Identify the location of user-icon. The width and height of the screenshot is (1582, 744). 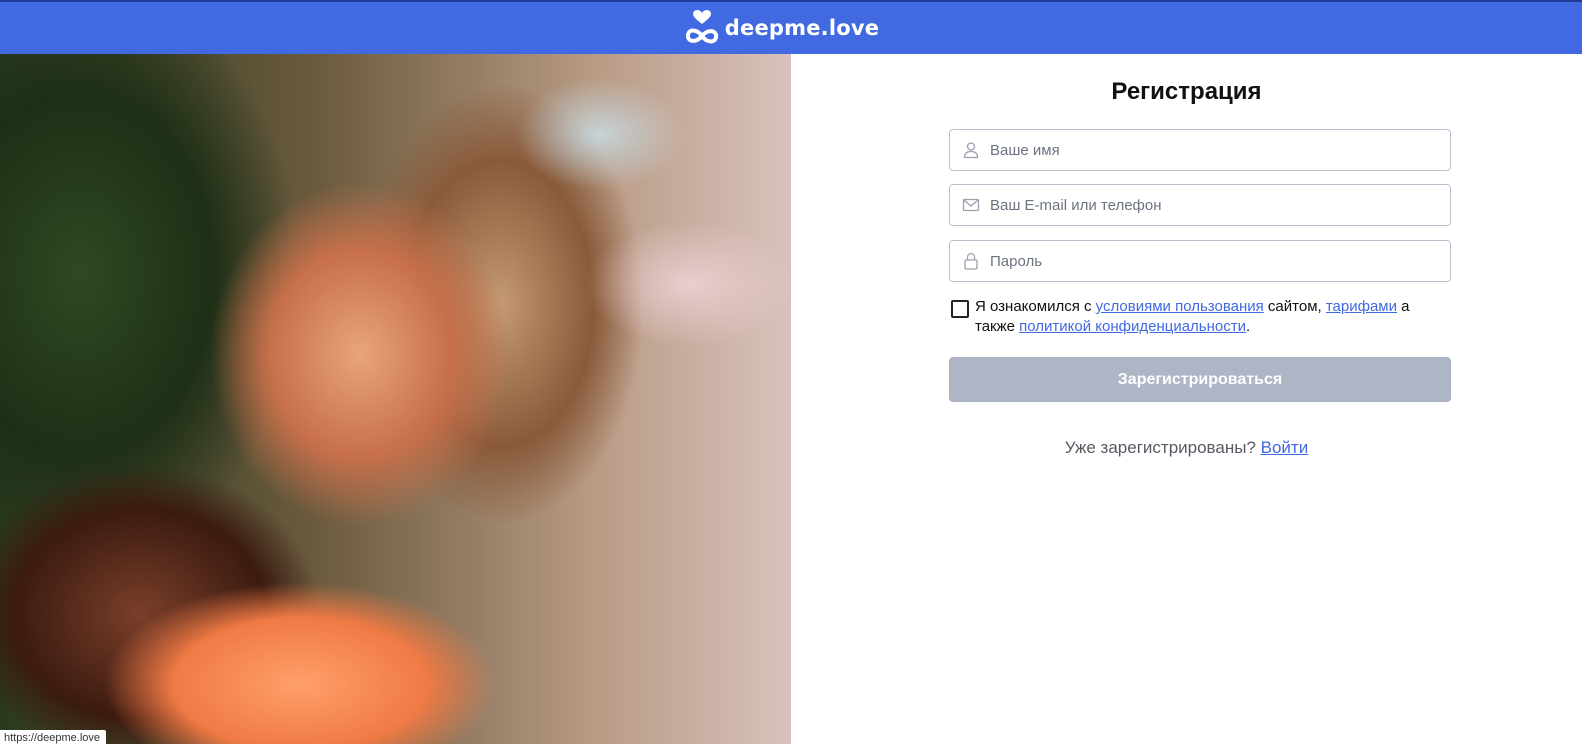
(971, 150).